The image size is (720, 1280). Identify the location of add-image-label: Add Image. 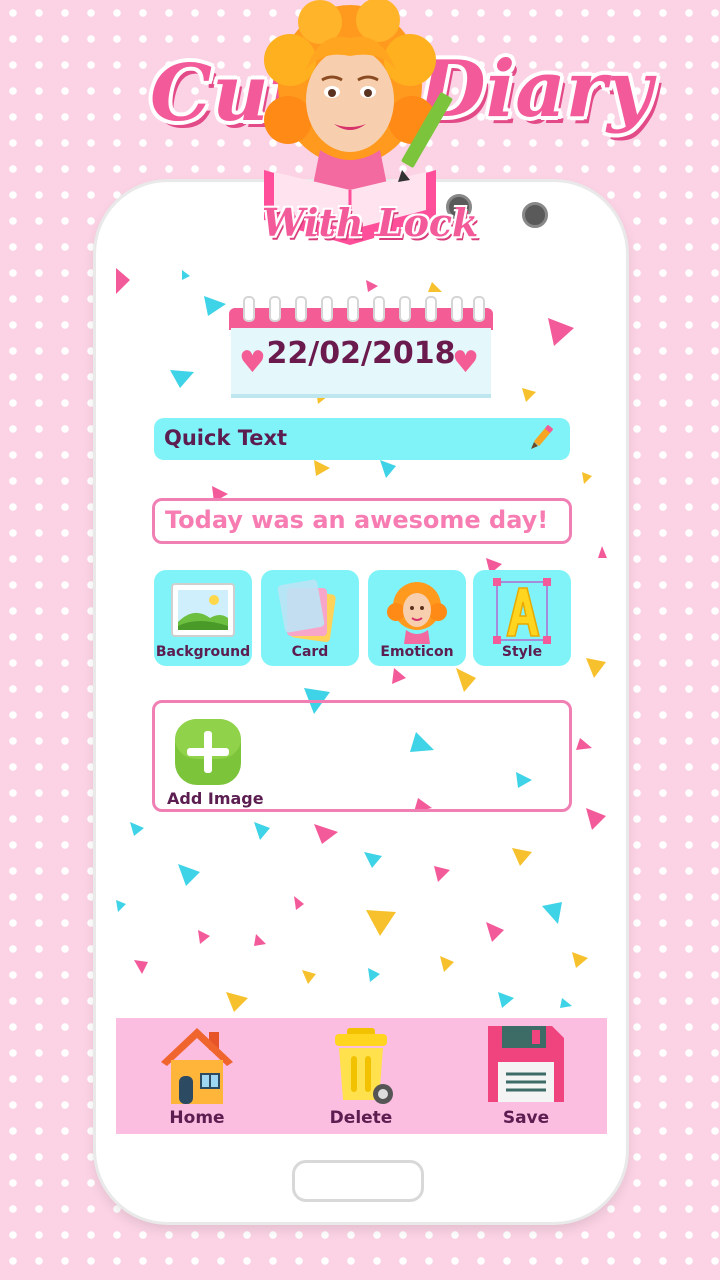
(215, 798).